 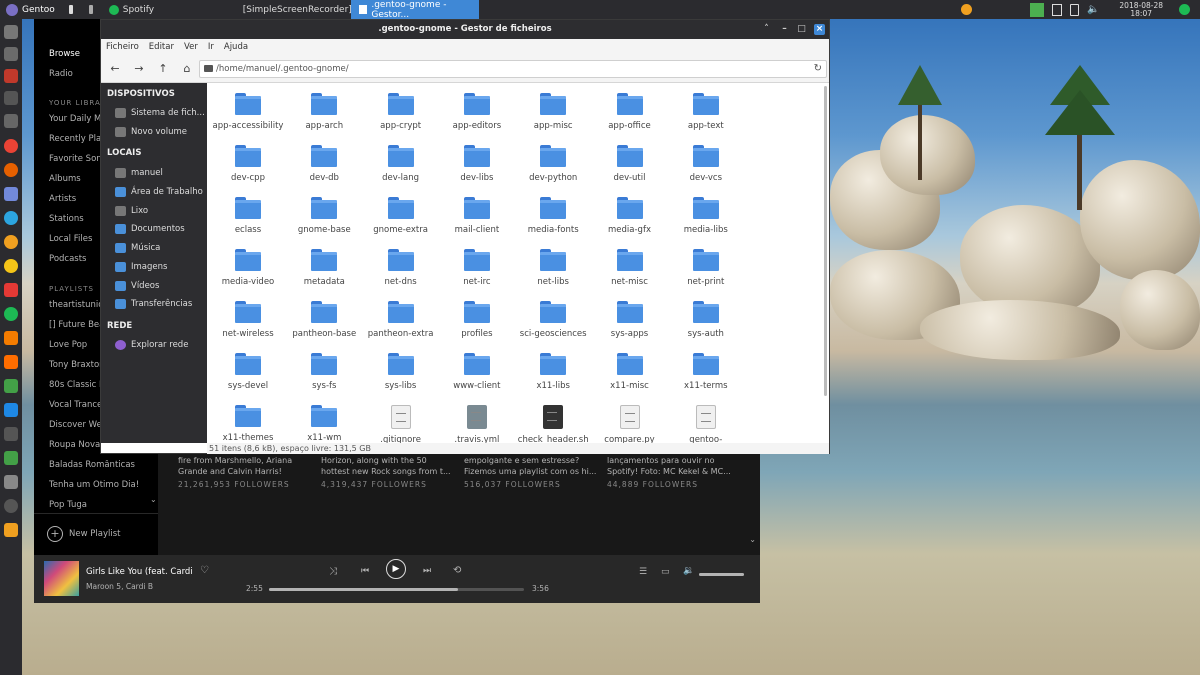 I want to click on home-button: ⌂, so click(x=187, y=69).